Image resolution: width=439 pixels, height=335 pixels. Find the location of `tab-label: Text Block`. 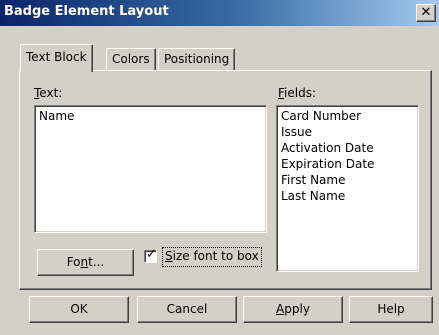

tab-label: Text Block is located at coordinates (56, 57).